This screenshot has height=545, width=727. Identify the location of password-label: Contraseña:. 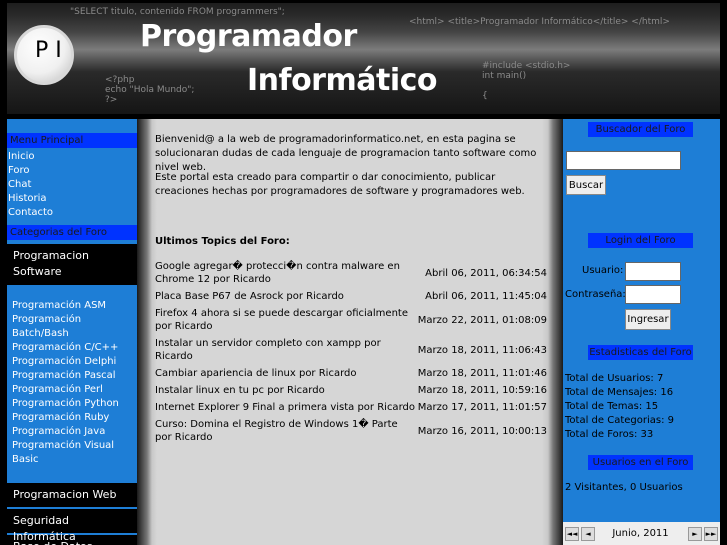
(595, 294).